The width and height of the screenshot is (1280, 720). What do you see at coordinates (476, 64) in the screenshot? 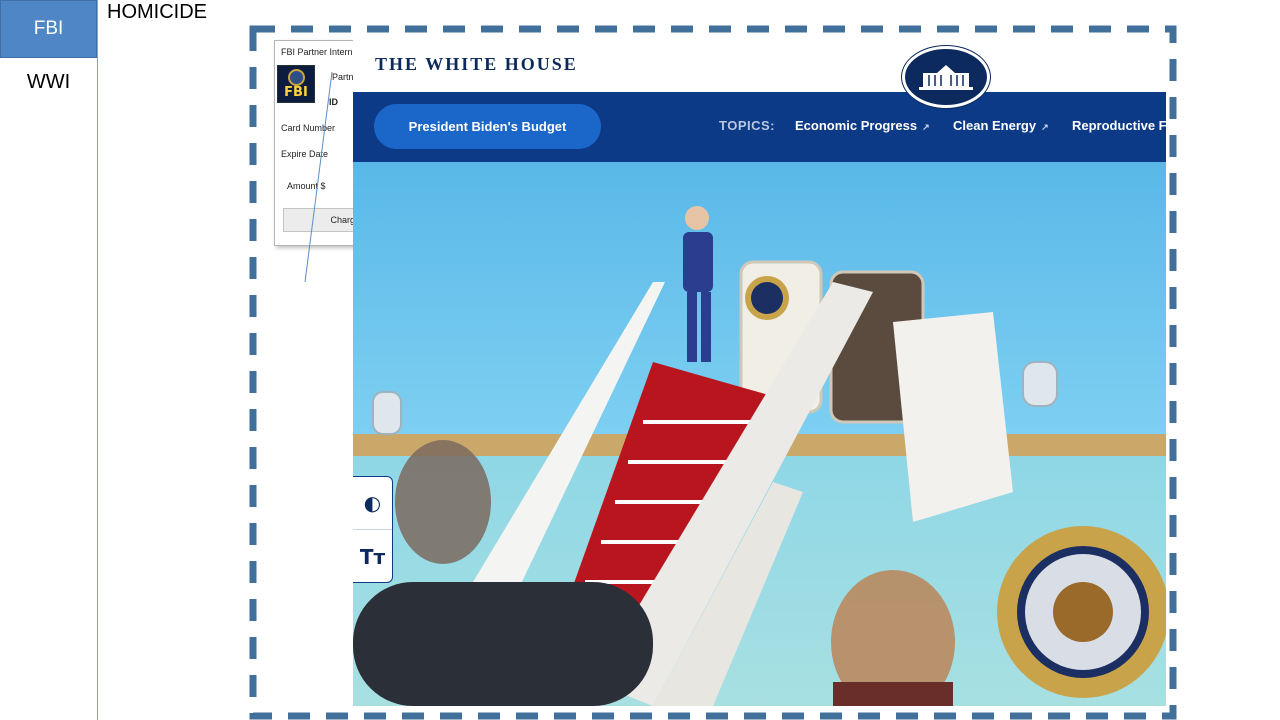
I see `site-title: THE WHITE HOUSE` at bounding box center [476, 64].